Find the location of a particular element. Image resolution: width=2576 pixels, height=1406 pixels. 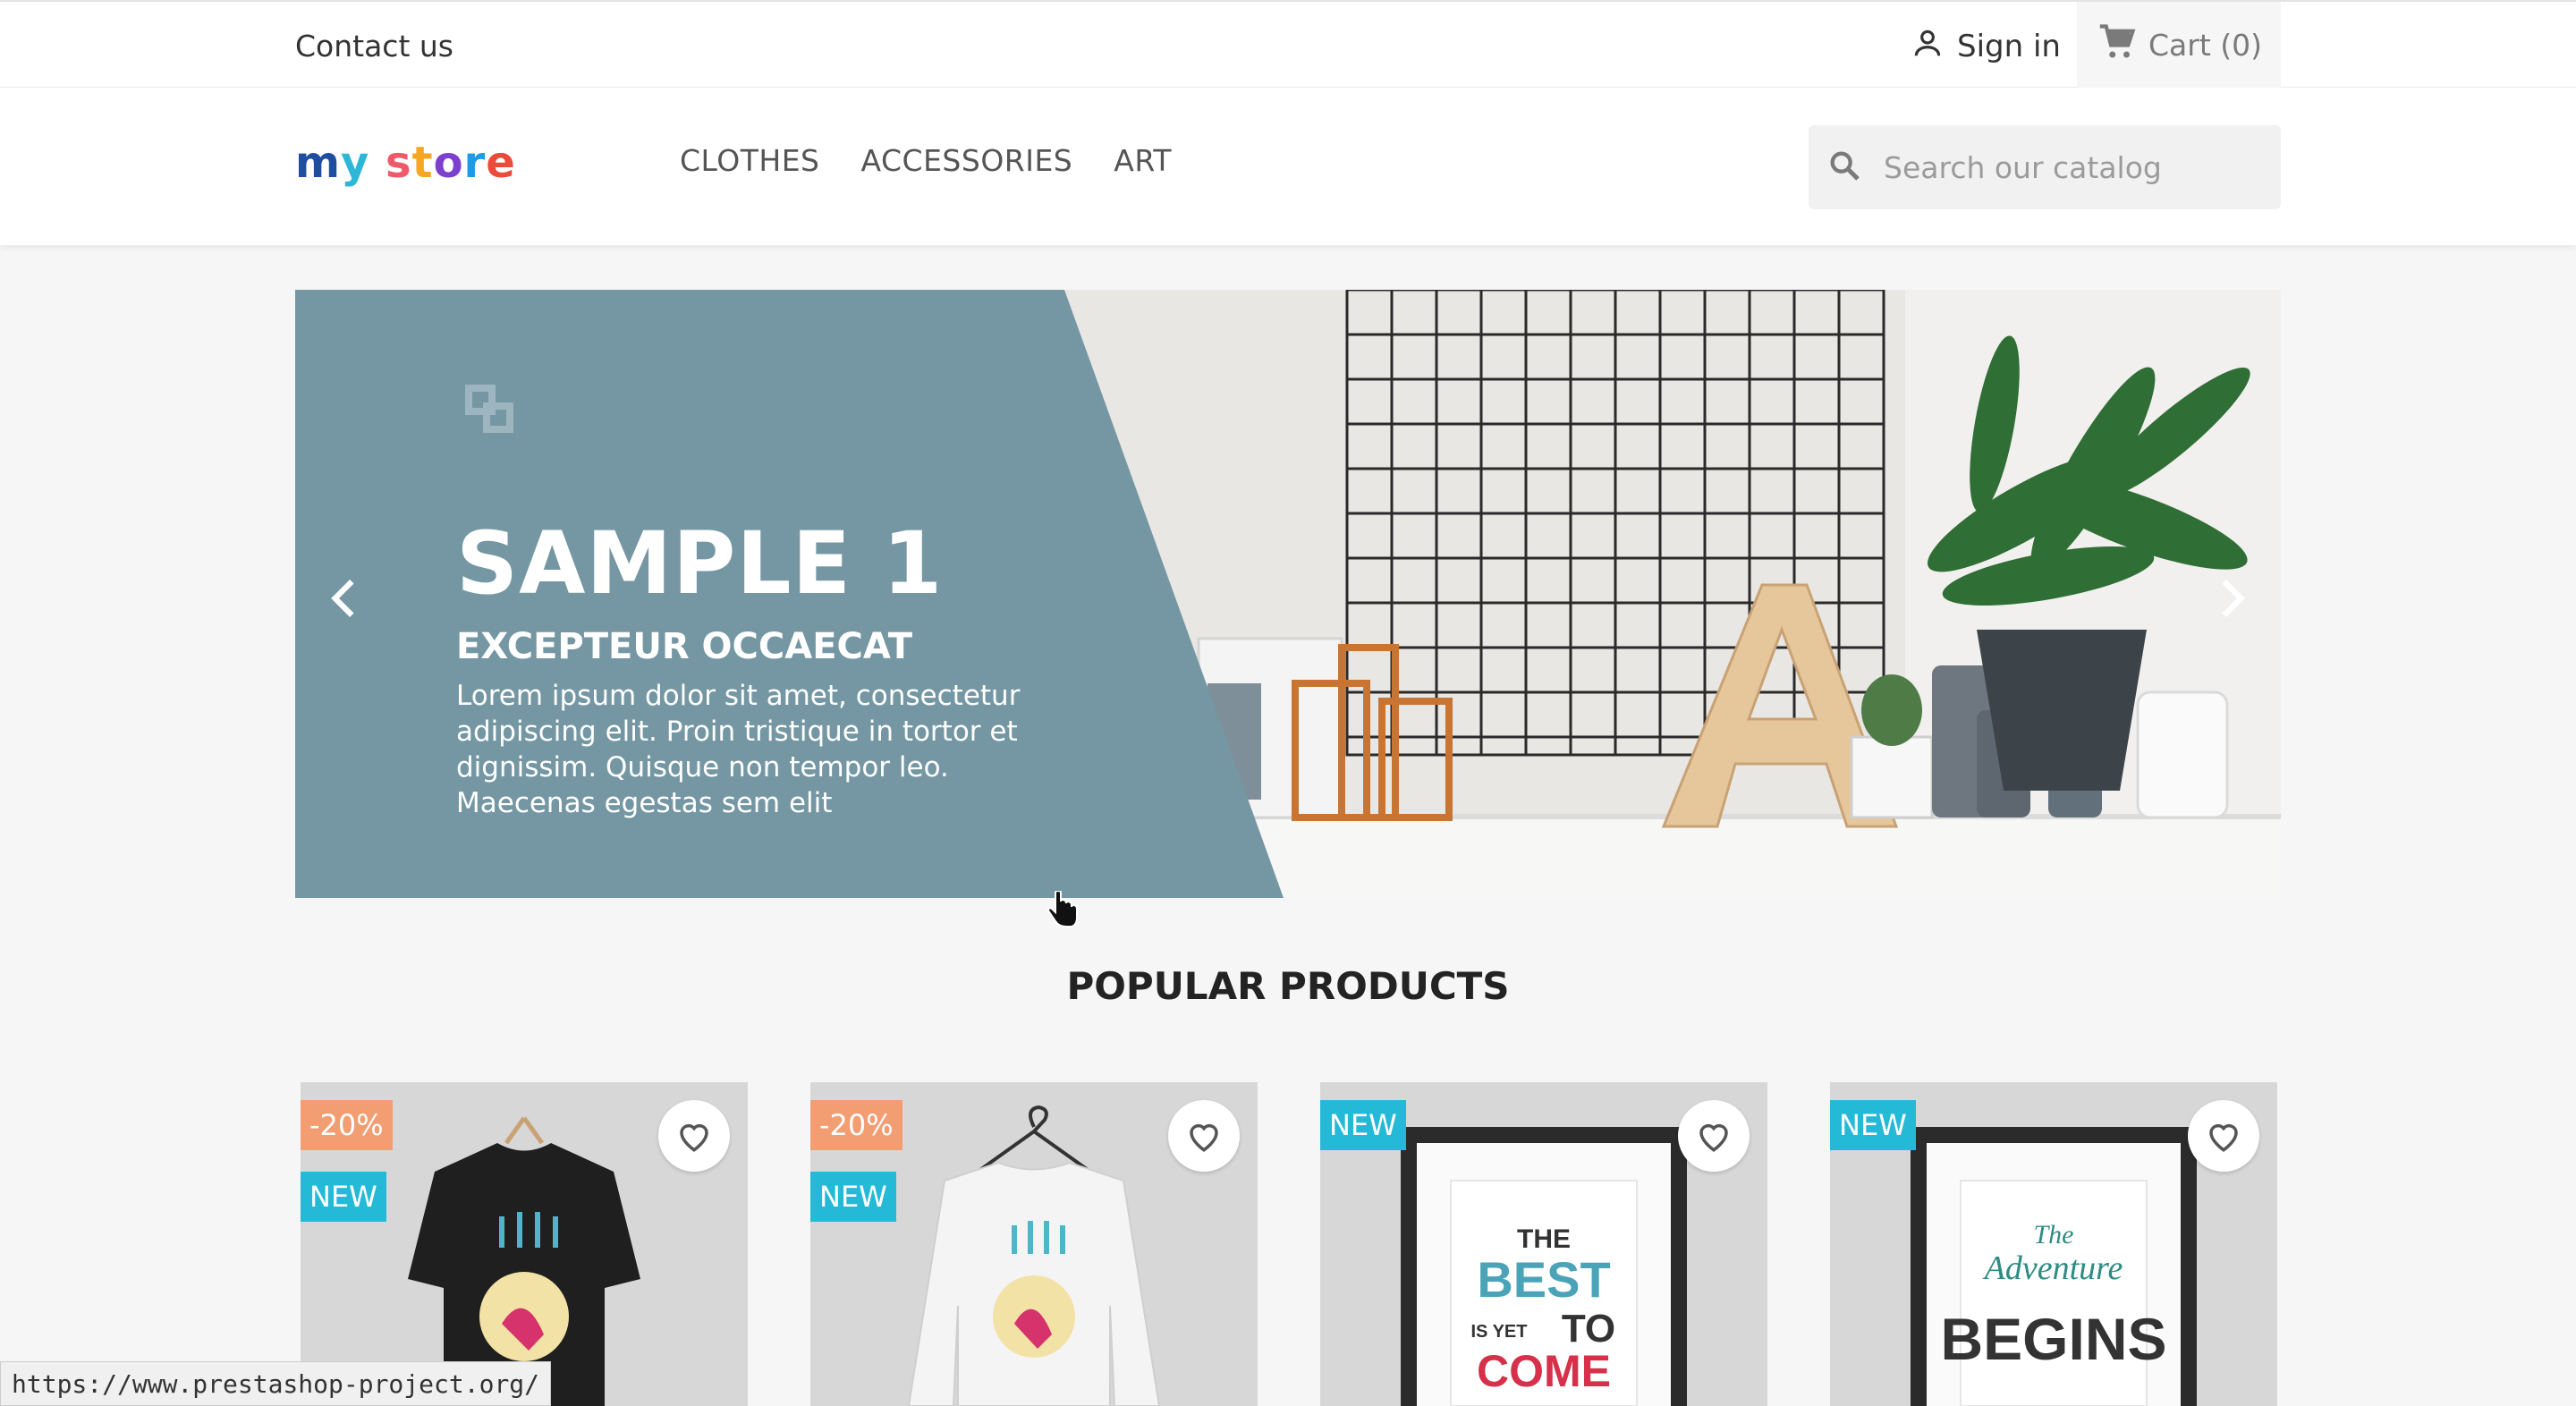

top-nav: Contact us Sign in Cart (0) is located at coordinates (1288, 45).